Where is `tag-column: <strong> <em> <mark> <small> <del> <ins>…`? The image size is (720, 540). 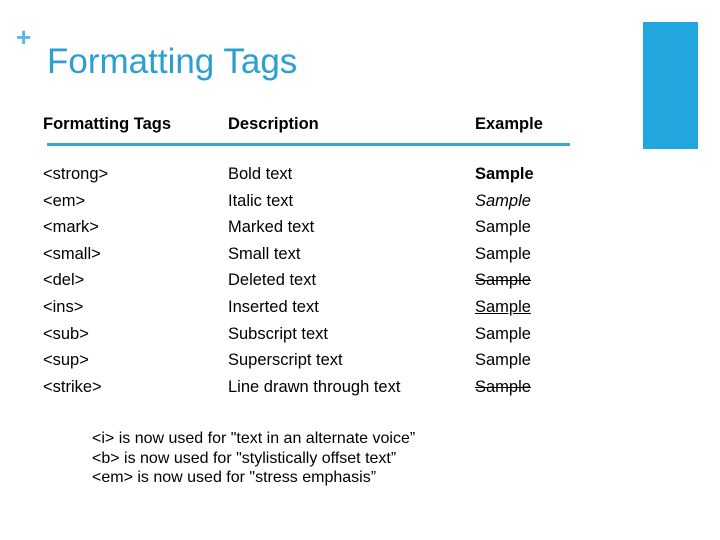
tag-column: <strong> <em> <mark> <small> <del> <ins>… is located at coordinates (75, 280).